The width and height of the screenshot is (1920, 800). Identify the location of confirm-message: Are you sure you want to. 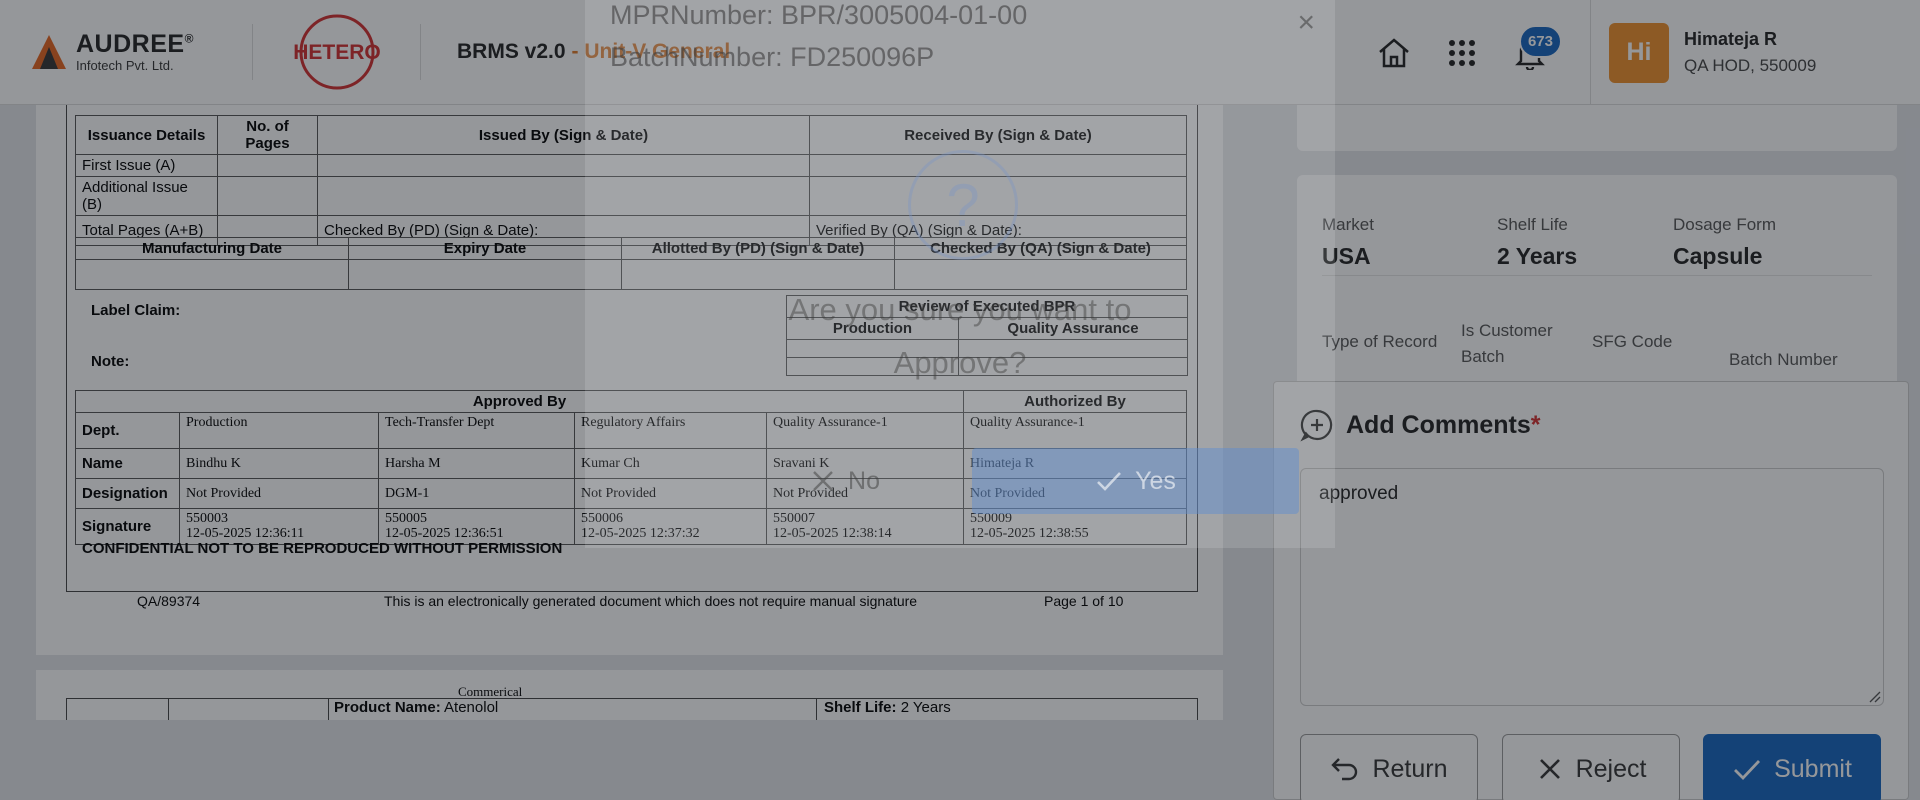
(960, 309).